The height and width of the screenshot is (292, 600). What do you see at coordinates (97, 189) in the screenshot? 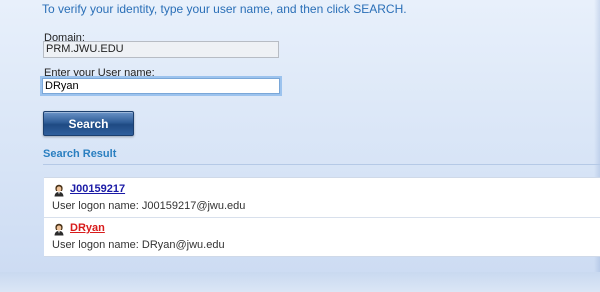
I see `result-link-j00159217: J00159217` at bounding box center [97, 189].